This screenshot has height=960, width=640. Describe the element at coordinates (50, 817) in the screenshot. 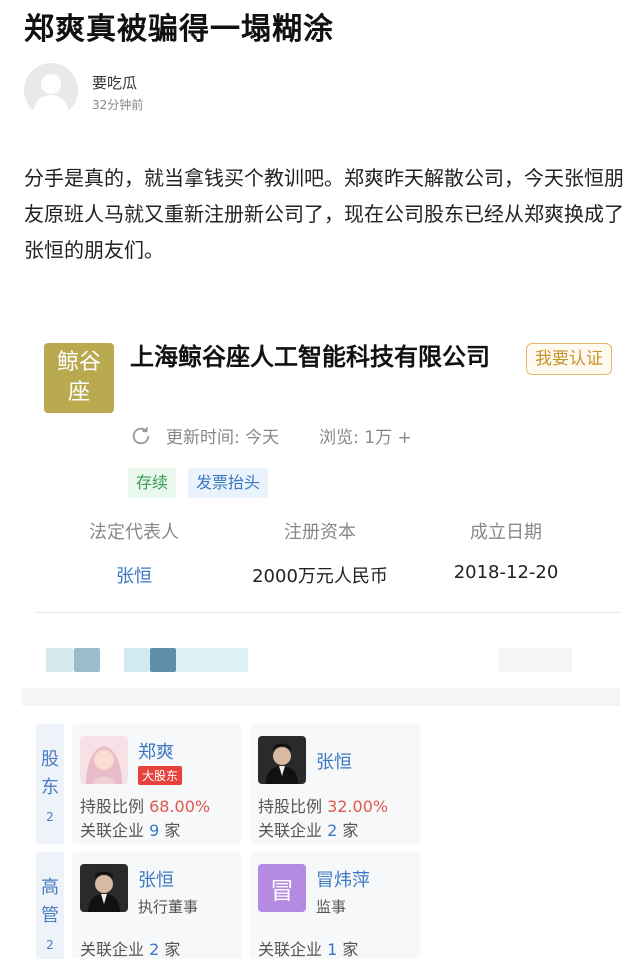

I see `shareholders-count: 2` at that location.